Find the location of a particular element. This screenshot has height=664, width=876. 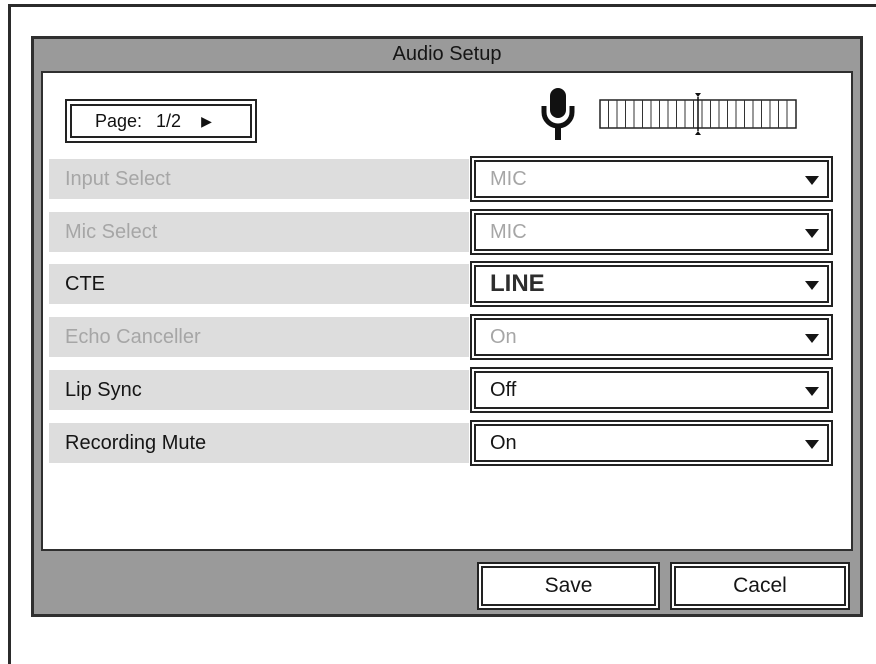

setting-label-recording-mute: Recording Mute is located at coordinates (259, 443).